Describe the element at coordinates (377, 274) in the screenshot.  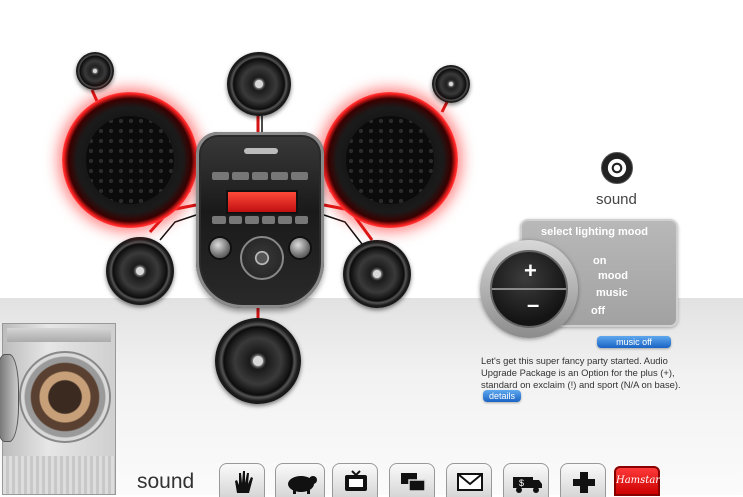
I see `speaker-mid-right` at that location.